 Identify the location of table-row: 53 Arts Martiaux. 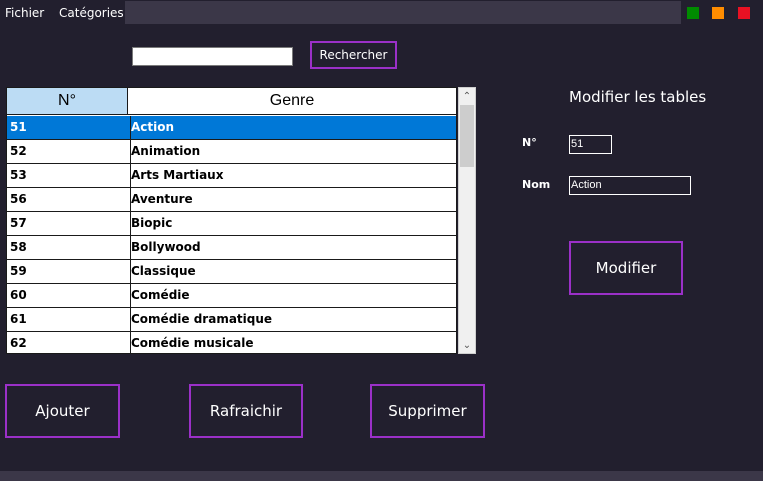
(231, 176).